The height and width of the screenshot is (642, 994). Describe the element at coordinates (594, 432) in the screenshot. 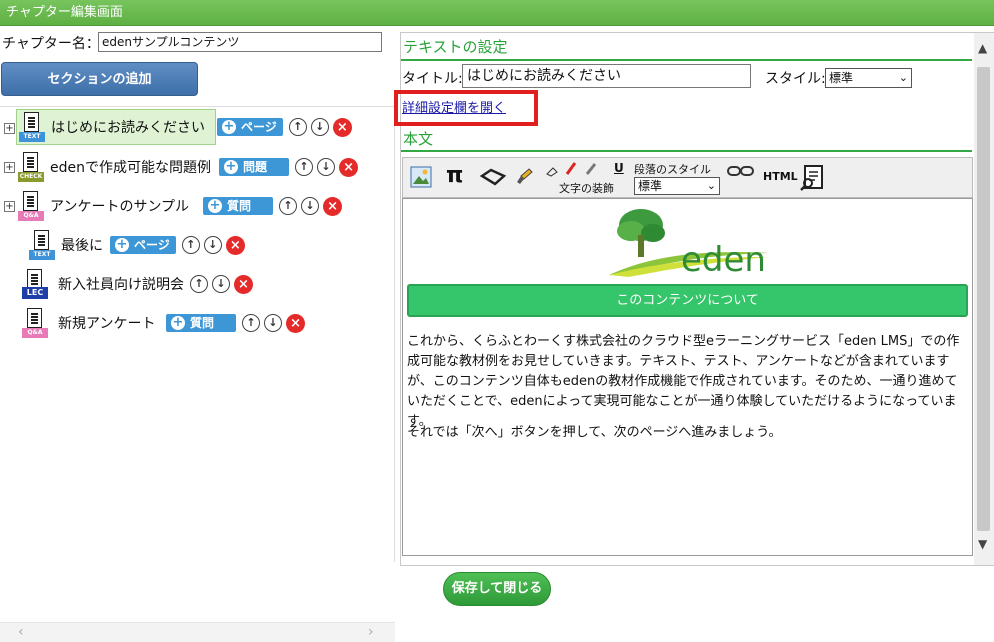

I see `body-paragraph: それでは「次へ」ボタンを押して、次のページへ進みましょう。` at that location.